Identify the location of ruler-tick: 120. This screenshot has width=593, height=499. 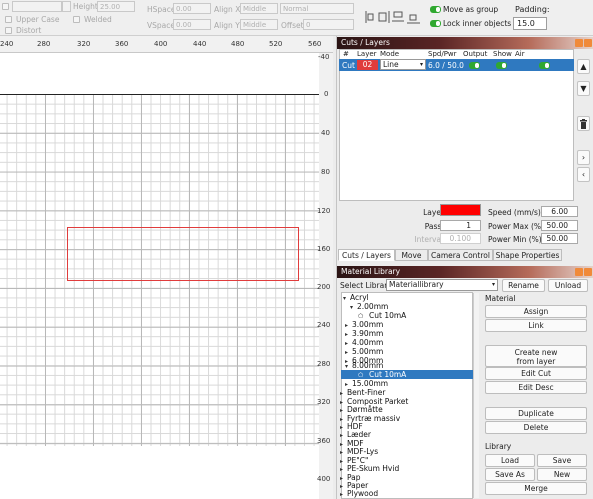
(324, 211).